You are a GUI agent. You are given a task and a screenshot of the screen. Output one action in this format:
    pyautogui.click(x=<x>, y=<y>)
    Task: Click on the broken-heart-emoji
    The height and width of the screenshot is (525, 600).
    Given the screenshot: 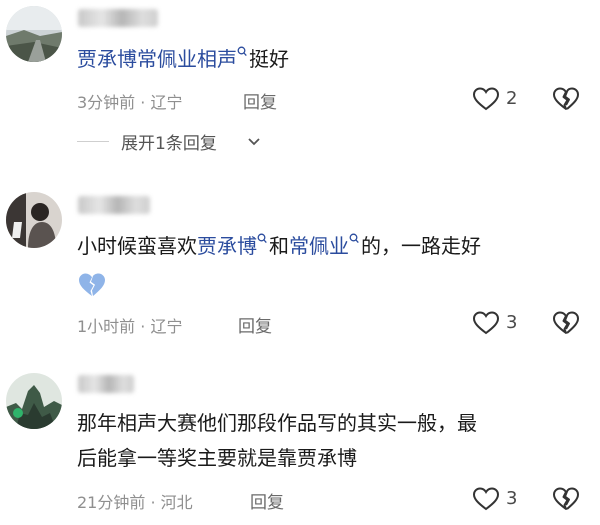 What is the action you would take?
    pyautogui.click(x=92, y=287)
    